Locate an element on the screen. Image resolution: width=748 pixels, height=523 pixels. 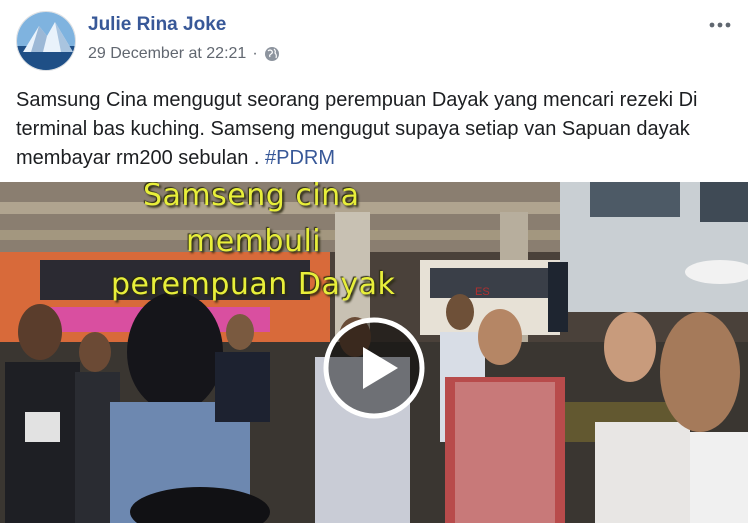
video-caption-line-1: Samseng cina is located at coordinates (251, 197).